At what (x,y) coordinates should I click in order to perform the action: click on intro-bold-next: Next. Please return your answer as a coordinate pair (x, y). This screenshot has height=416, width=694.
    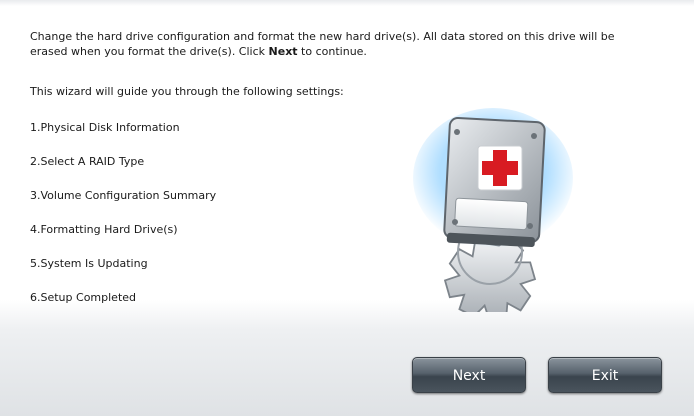
    Looking at the image, I should click on (283, 51).